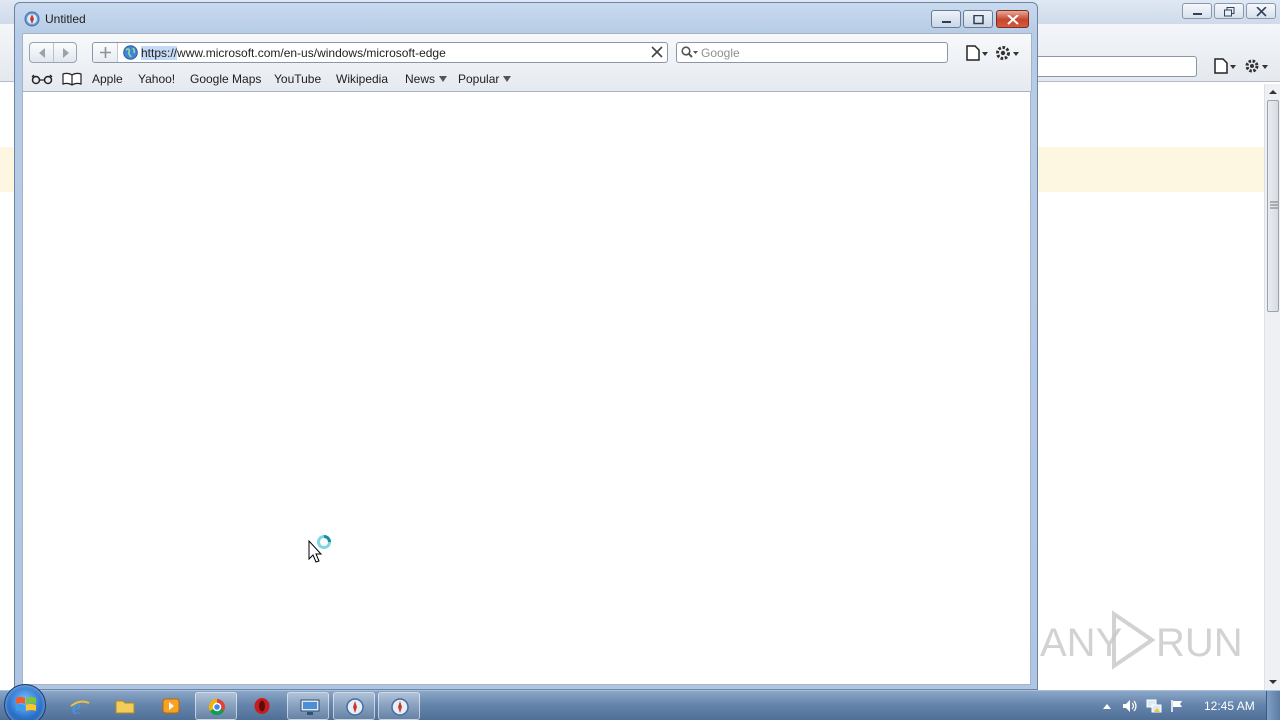 The width and height of the screenshot is (1280, 720). I want to click on taskbar-file-explorer, so click(124, 706).